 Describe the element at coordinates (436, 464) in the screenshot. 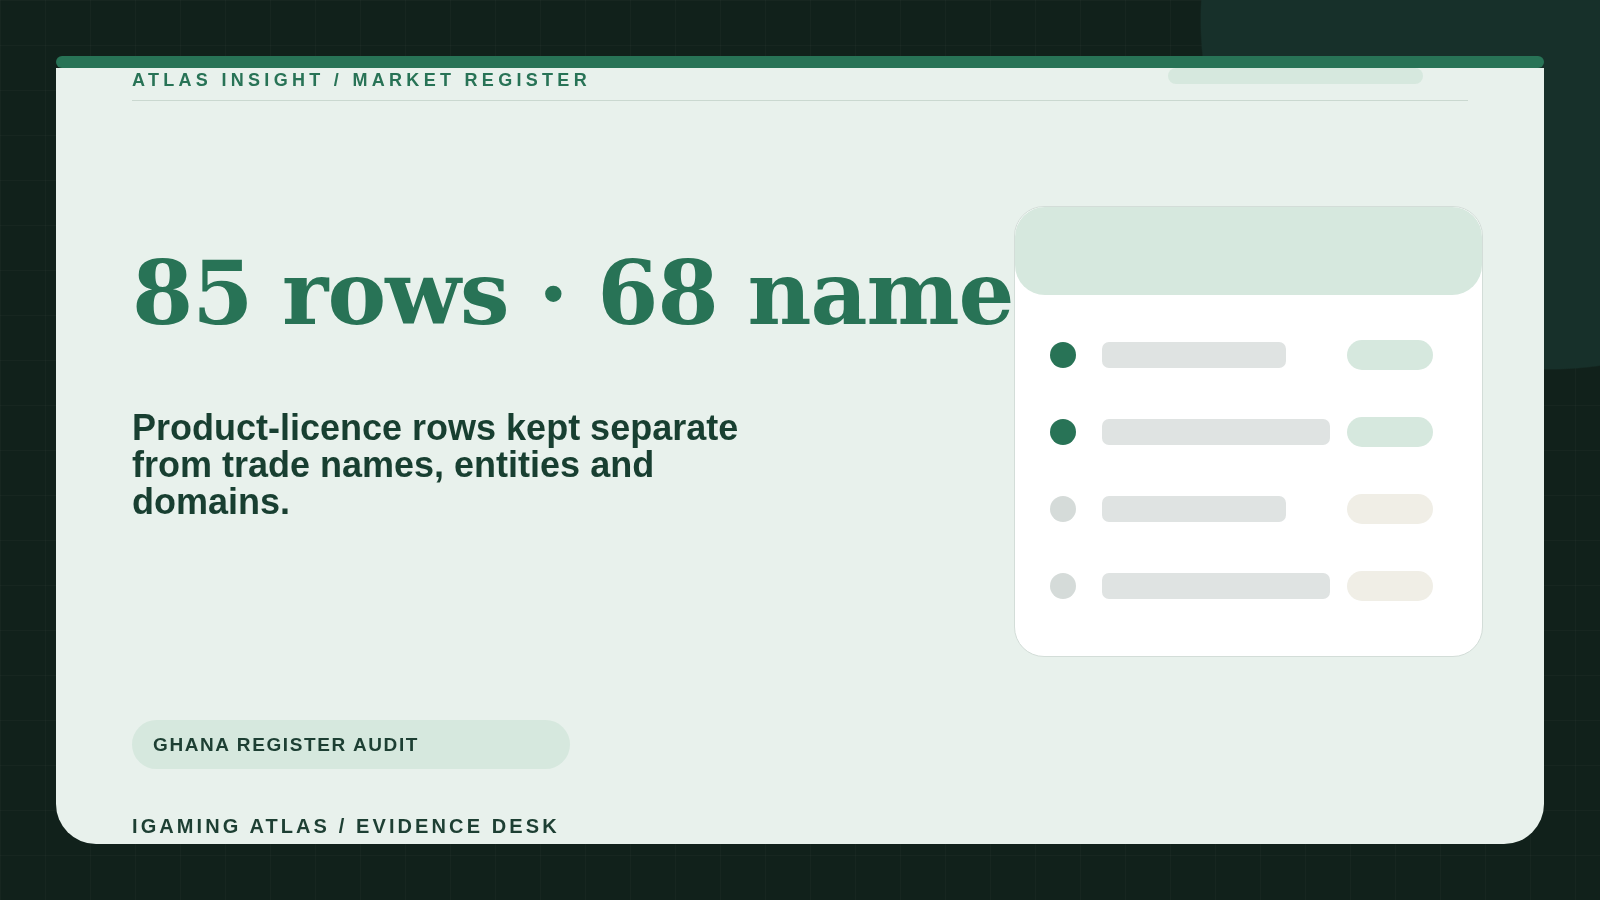

I see `subtitle: Product-licence rows kept separate from trade names, entities and domains.` at that location.